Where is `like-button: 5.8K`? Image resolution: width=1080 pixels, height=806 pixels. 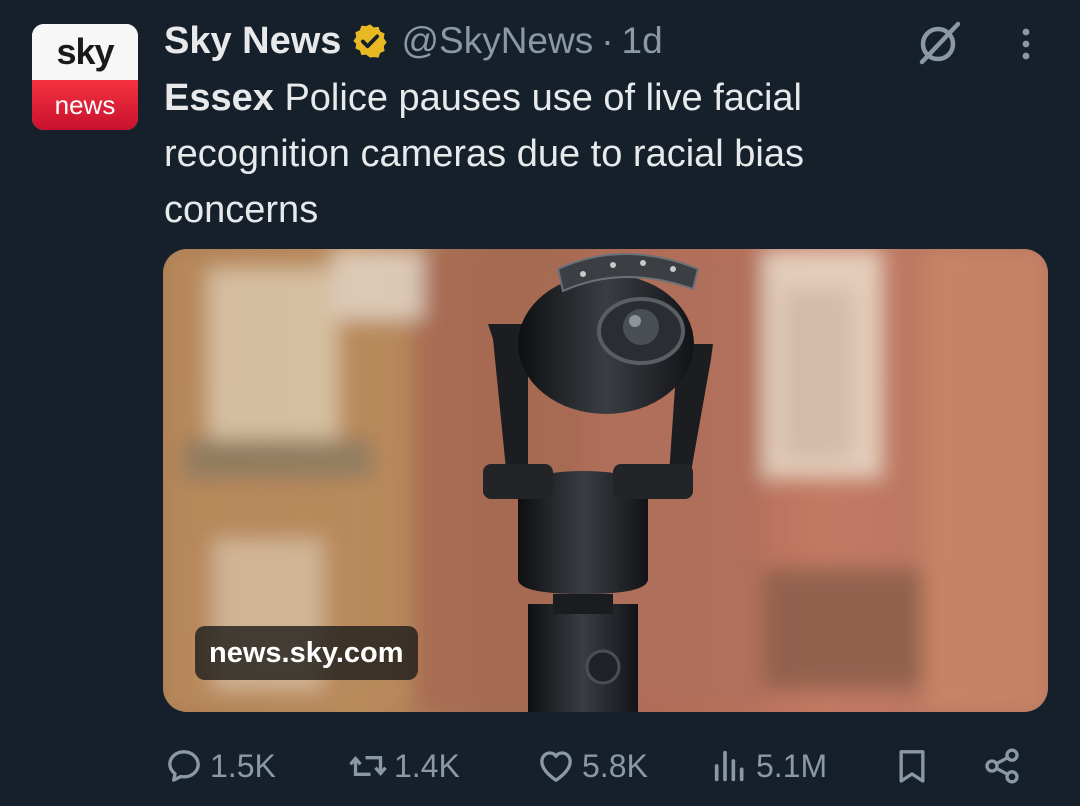 like-button: 5.8K is located at coordinates (592, 766).